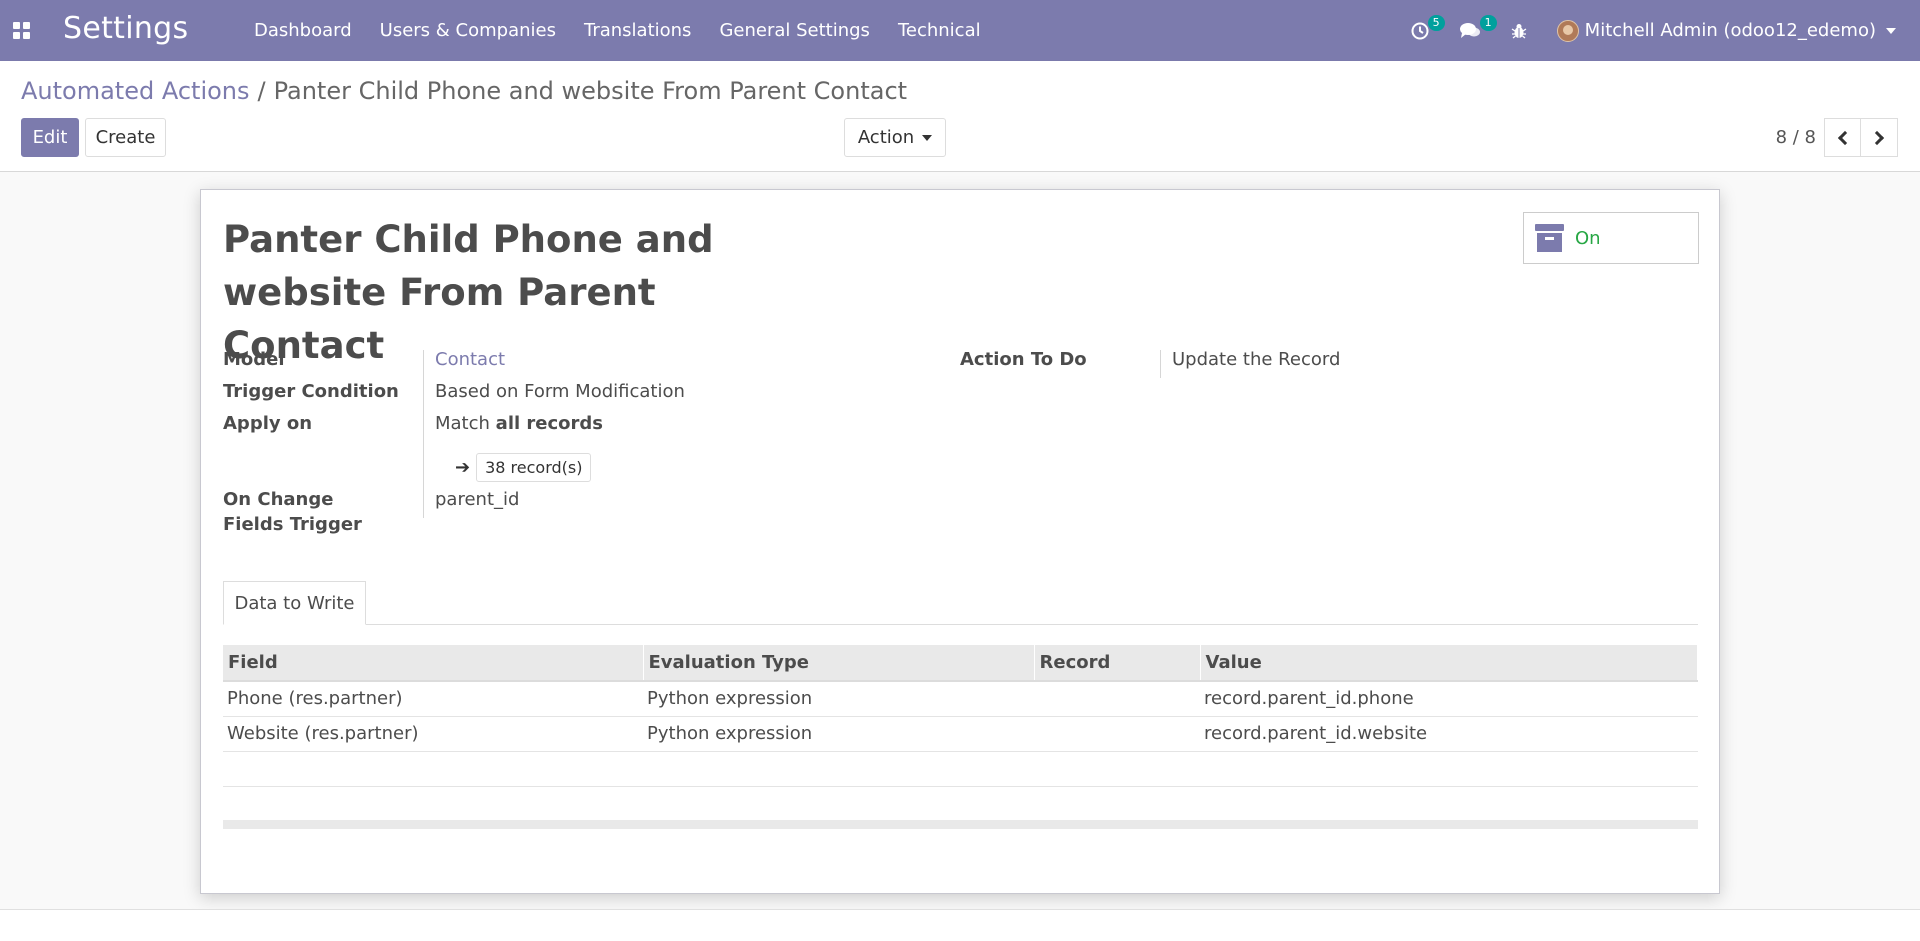 This screenshot has height=941, width=1920. What do you see at coordinates (463, 467) in the screenshot?
I see `arrow-right-icon: ➔` at bounding box center [463, 467].